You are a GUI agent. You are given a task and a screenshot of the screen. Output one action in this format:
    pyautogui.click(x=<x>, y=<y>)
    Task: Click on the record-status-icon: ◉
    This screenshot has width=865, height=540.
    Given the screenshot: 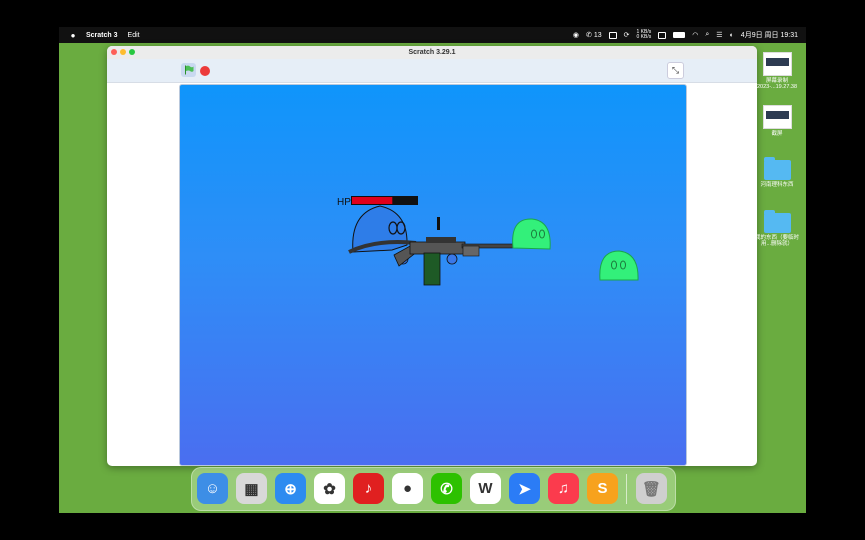 What is the action you would take?
    pyautogui.click(x=576, y=35)
    